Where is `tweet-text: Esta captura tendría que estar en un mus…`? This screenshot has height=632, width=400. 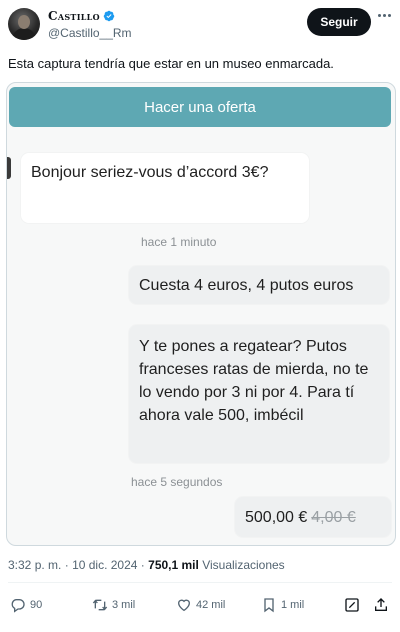 tweet-text: Esta captura tendría que estar en un mus… is located at coordinates (171, 63).